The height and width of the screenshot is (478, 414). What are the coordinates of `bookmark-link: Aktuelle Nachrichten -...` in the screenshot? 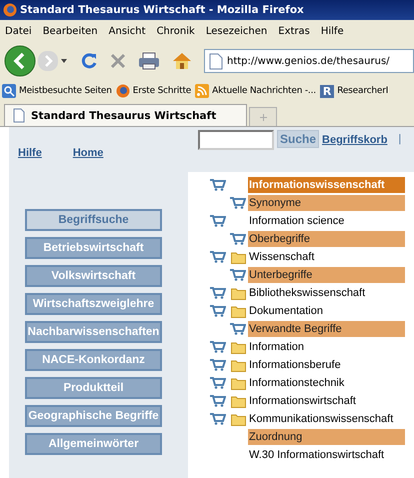 It's located at (264, 91).